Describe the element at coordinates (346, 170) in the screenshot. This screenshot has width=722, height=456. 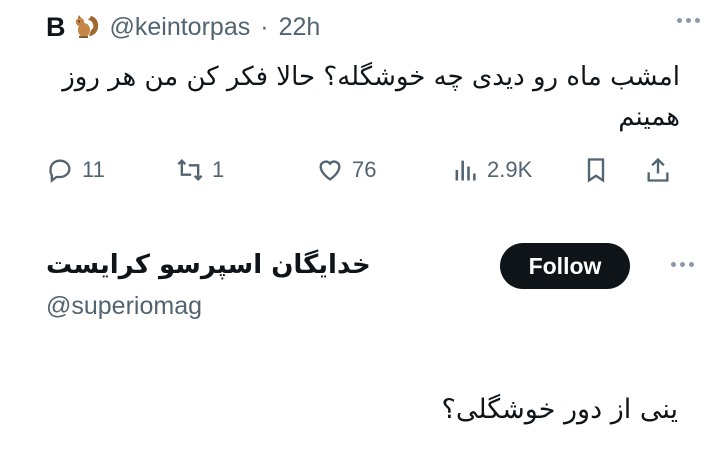
I see `like-button: 76` at that location.